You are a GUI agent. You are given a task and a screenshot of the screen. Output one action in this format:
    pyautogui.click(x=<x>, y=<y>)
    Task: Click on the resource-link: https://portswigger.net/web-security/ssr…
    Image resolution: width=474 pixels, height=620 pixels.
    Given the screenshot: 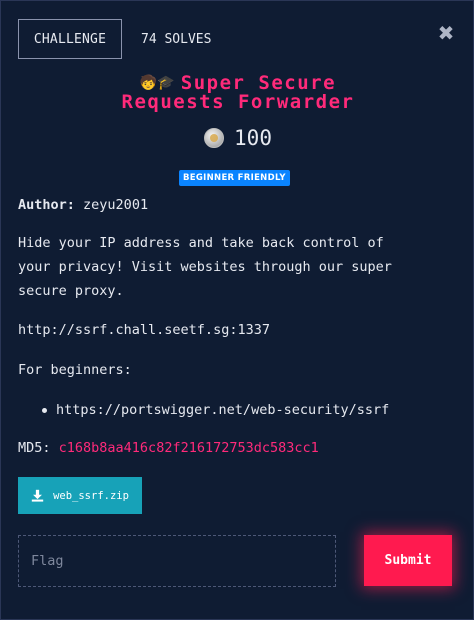 What is the action you would take?
    pyautogui.click(x=230, y=410)
    